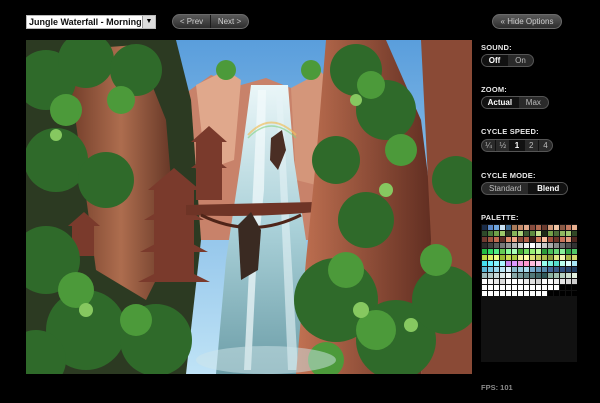  I want to click on cycle-speed-4-option: 4, so click(544, 145).